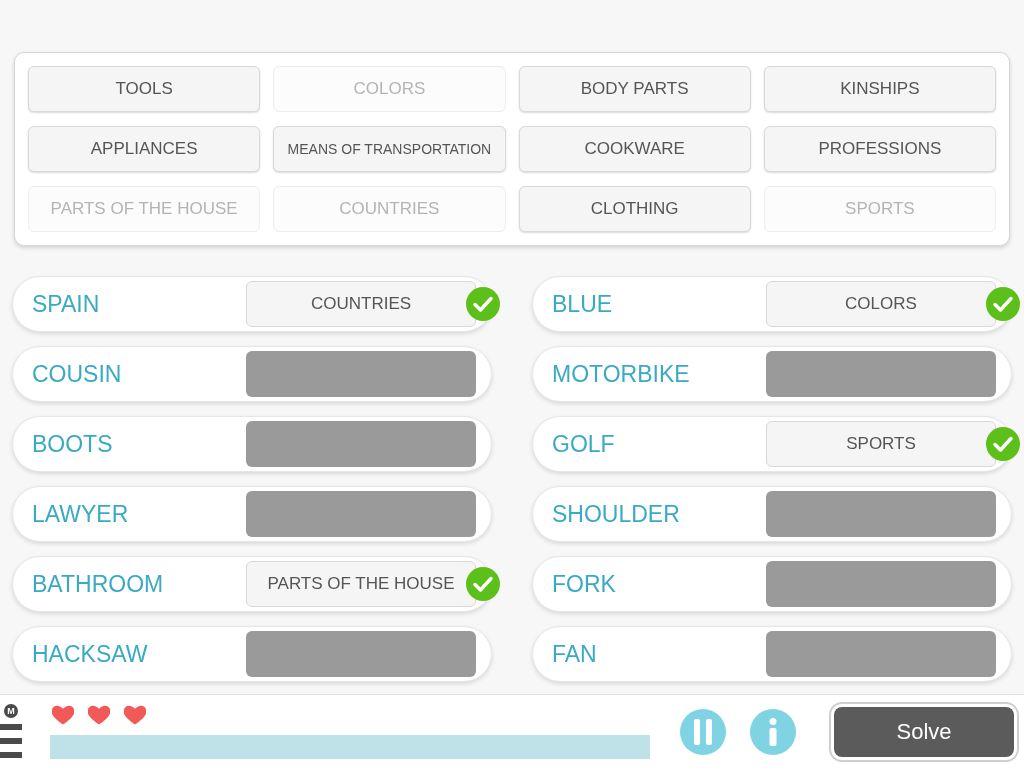 The image size is (1024, 768). Describe the element at coordinates (584, 584) in the screenshot. I see `word-label: FORK` at that location.